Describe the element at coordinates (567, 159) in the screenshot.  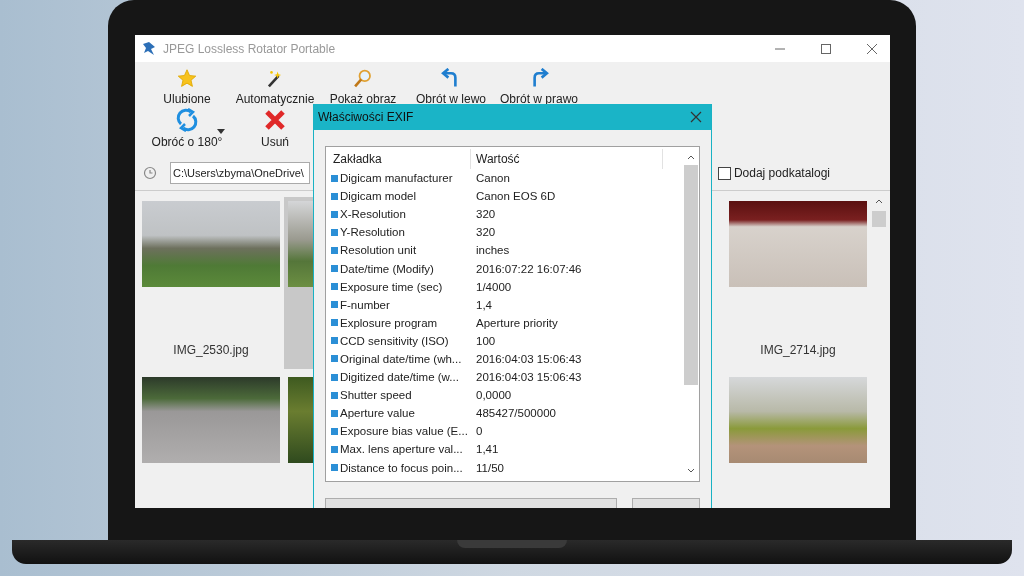
I see `column-header: Wartość` at that location.